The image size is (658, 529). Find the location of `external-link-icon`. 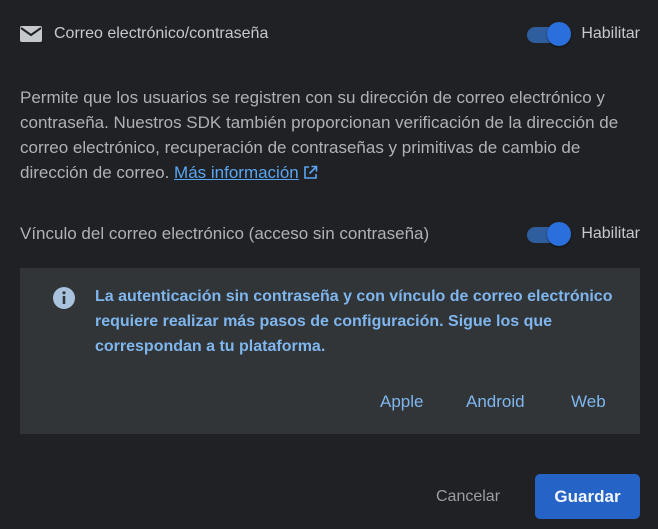

external-link-icon is located at coordinates (310, 170).